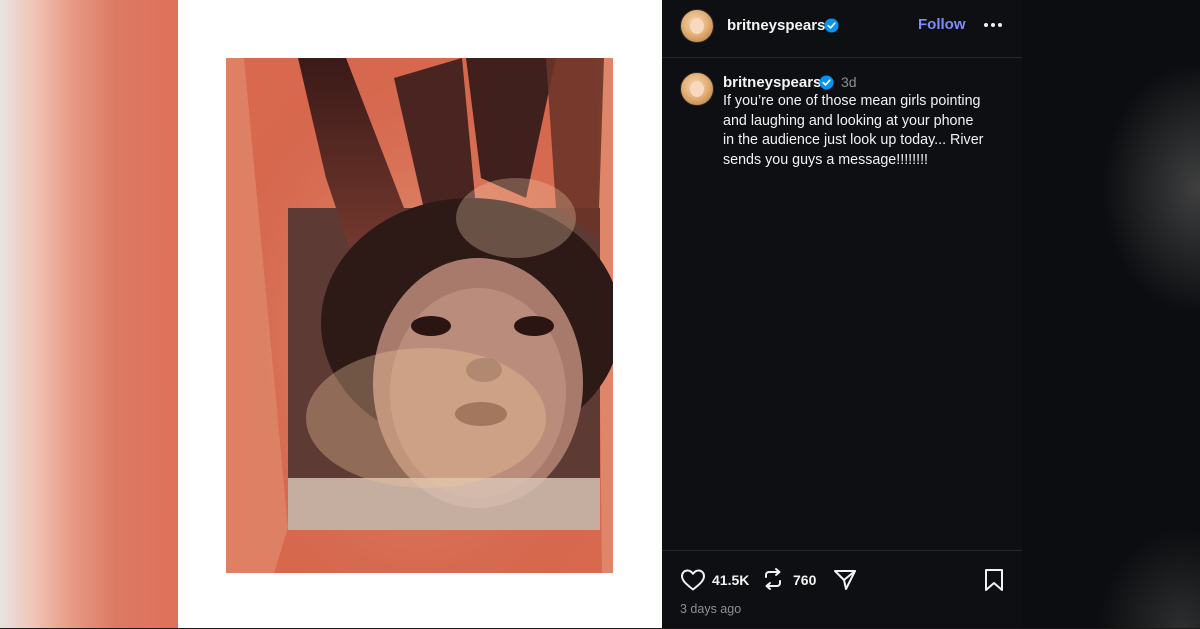 The height and width of the screenshot is (629, 1200). I want to click on repost-icon, so click(773, 579).